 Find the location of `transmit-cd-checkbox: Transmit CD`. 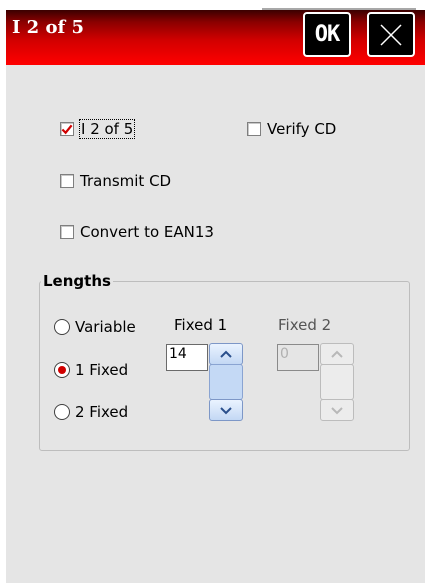

transmit-cd-checkbox: Transmit CD is located at coordinates (115, 181).